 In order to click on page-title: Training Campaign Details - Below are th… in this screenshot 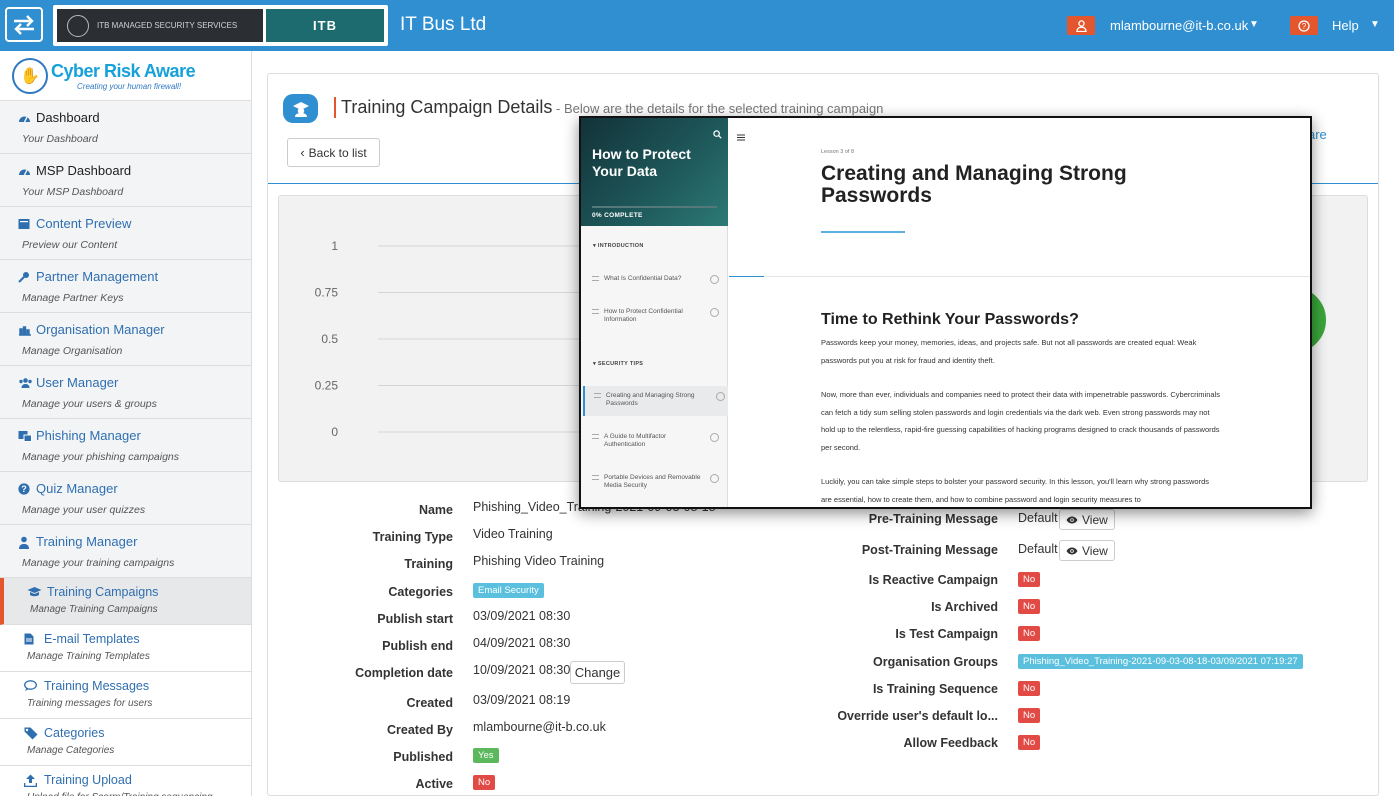, I will do `click(608, 107)`.